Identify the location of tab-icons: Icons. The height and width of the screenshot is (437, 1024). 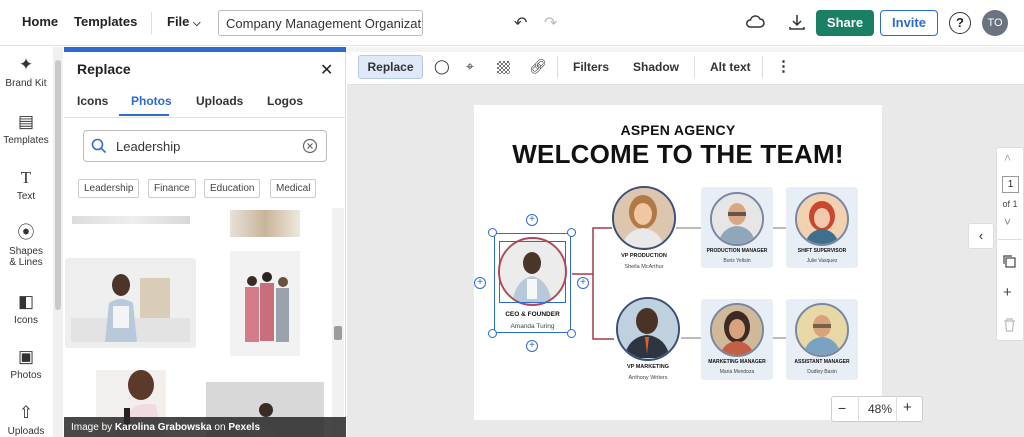
(92, 101).